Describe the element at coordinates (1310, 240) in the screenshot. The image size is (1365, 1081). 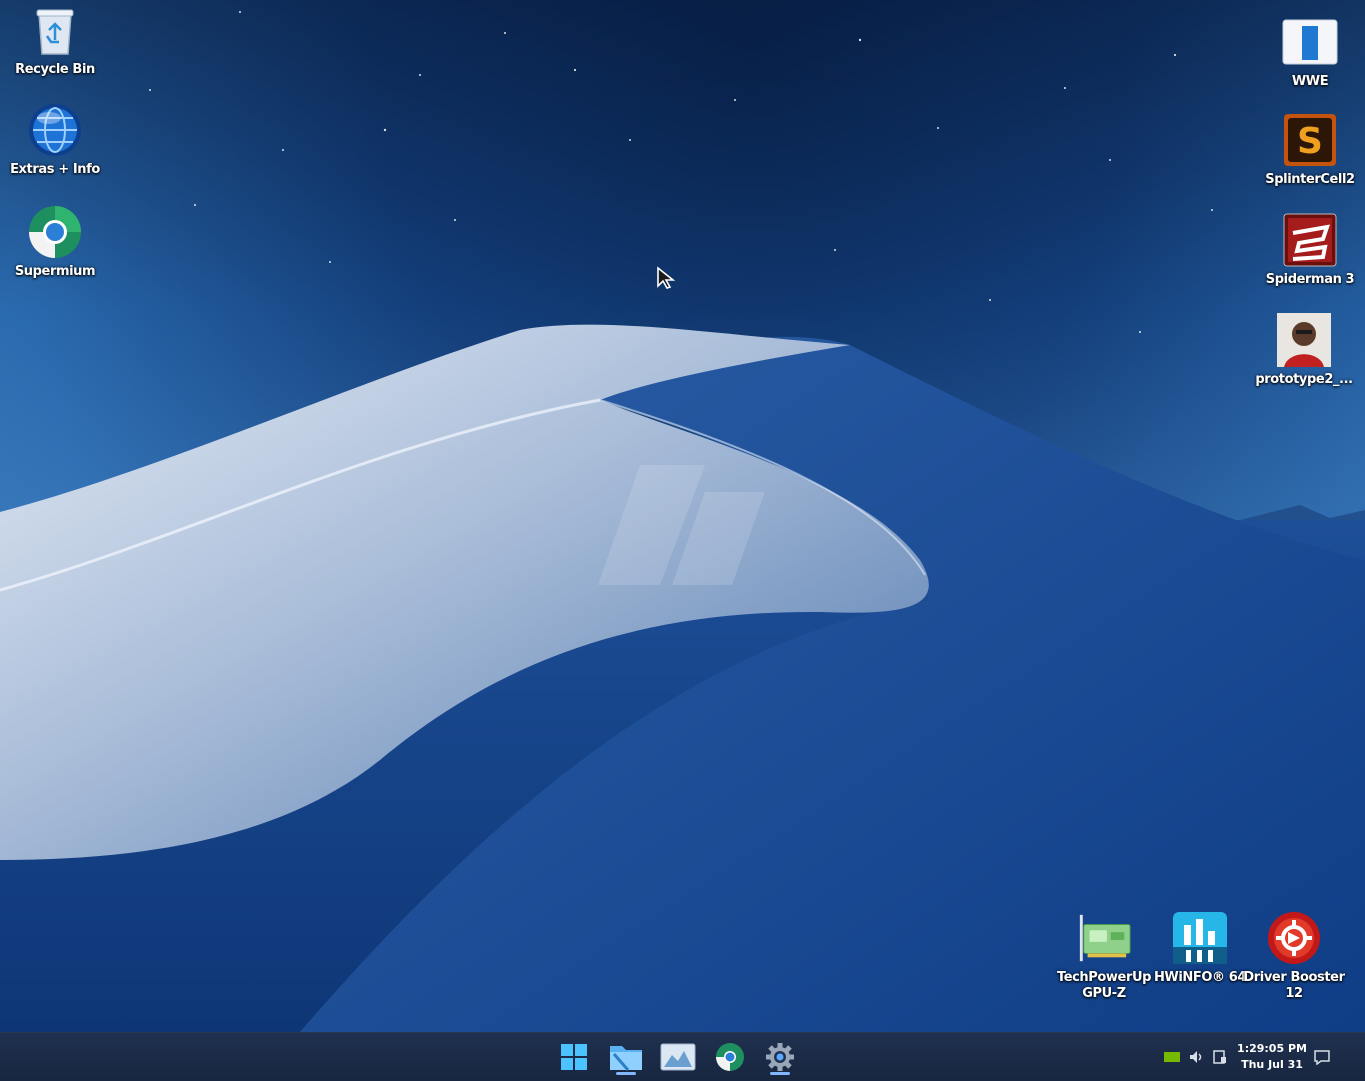
I see `spiderman-icon` at that location.